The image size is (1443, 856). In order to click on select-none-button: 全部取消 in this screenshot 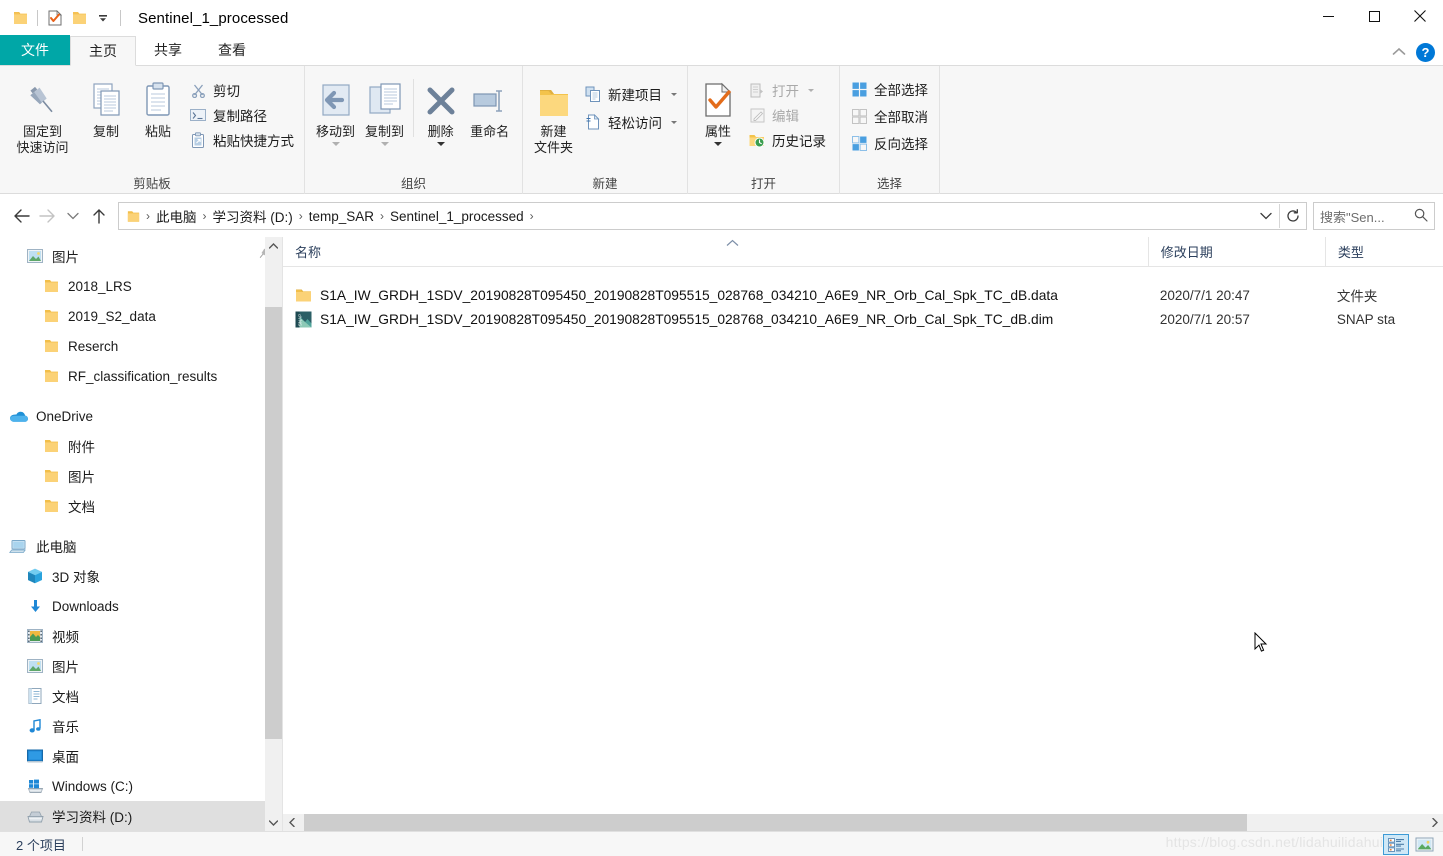, I will do `click(889, 116)`.